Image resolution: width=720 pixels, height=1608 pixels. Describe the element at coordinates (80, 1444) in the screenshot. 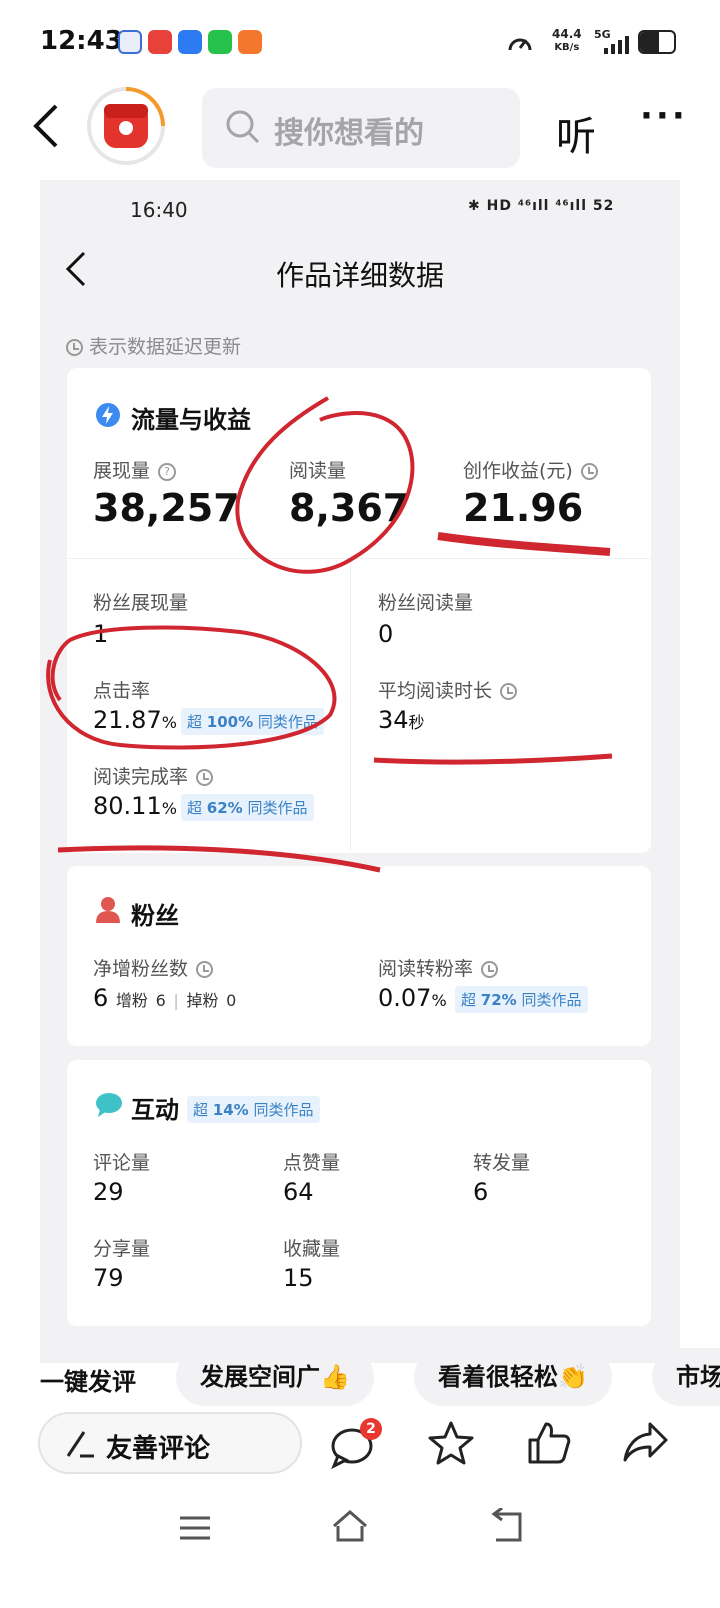

I see `pen-icon` at that location.